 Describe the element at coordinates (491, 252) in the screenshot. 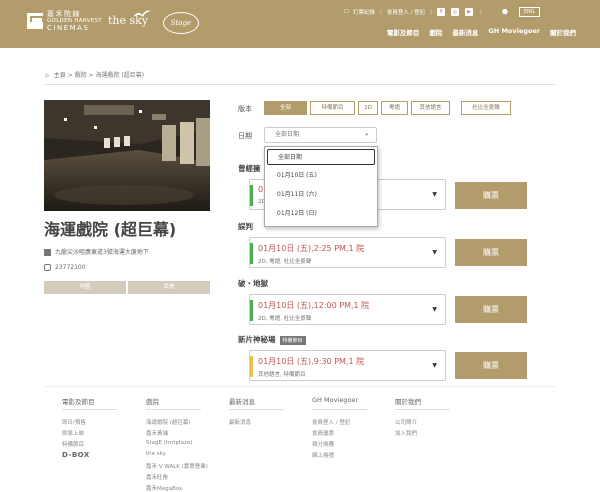

I see `buy-ticket-button-2: 購票` at that location.